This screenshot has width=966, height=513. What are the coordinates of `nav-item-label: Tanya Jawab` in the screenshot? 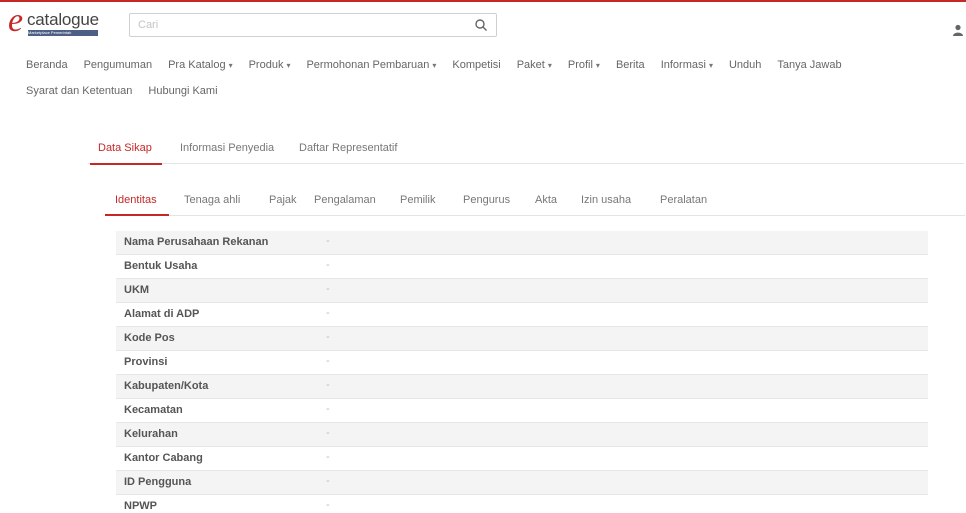 It's located at (809, 65).